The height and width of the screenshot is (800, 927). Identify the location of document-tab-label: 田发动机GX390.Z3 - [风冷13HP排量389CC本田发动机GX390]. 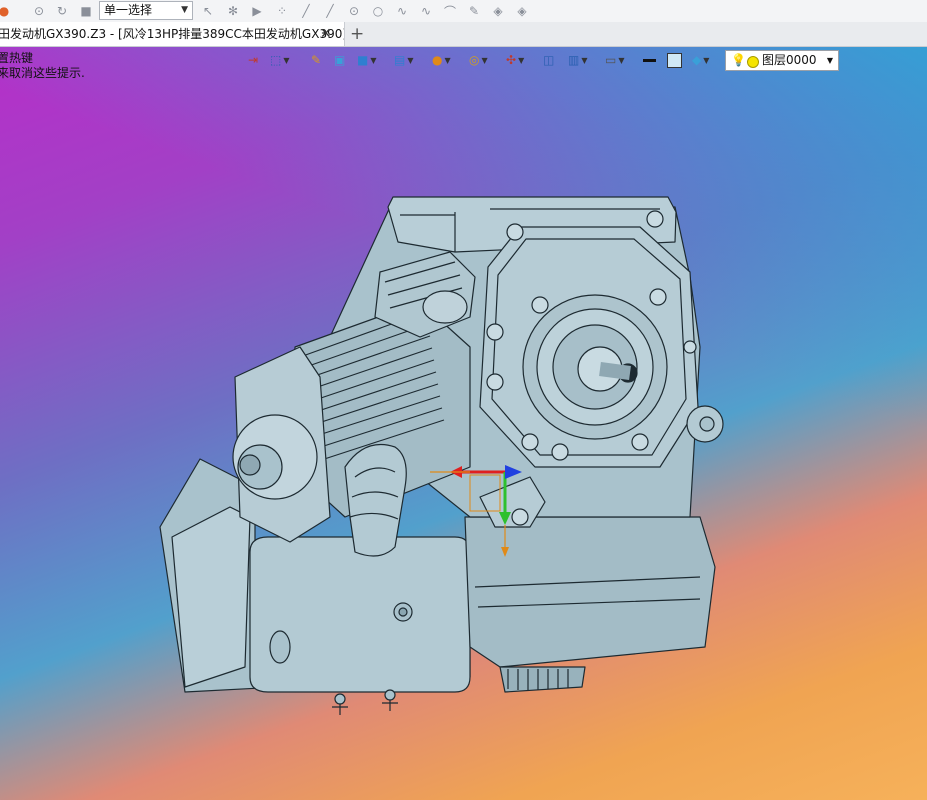
(172, 34).